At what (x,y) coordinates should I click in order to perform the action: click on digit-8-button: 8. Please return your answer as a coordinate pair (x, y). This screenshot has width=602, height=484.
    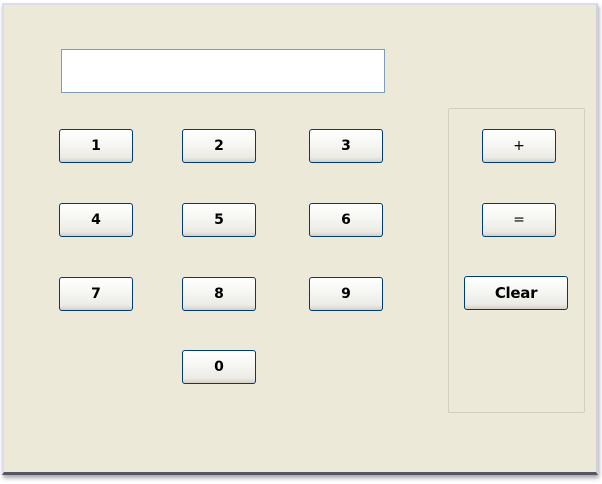
    Looking at the image, I should click on (219, 294).